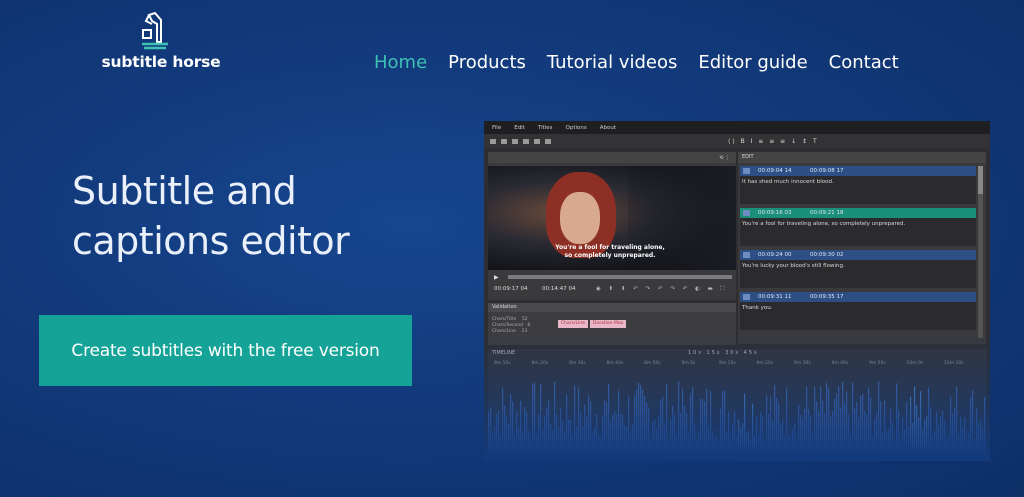 The height and width of the screenshot is (497, 1024). What do you see at coordinates (864, 62) in the screenshot?
I see `nav-contact: Contact` at bounding box center [864, 62].